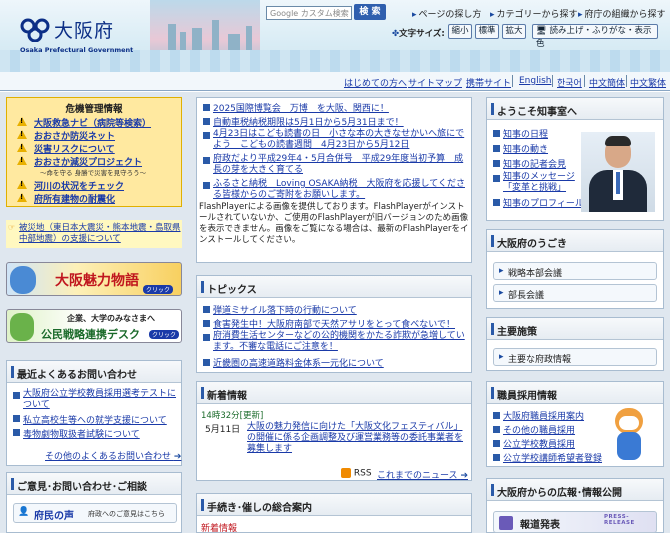 The width and height of the screenshot is (670, 534). What do you see at coordinates (575, 357) in the screenshot?
I see `policy-info-button: ▸ 主要な府政情報` at bounding box center [575, 357].